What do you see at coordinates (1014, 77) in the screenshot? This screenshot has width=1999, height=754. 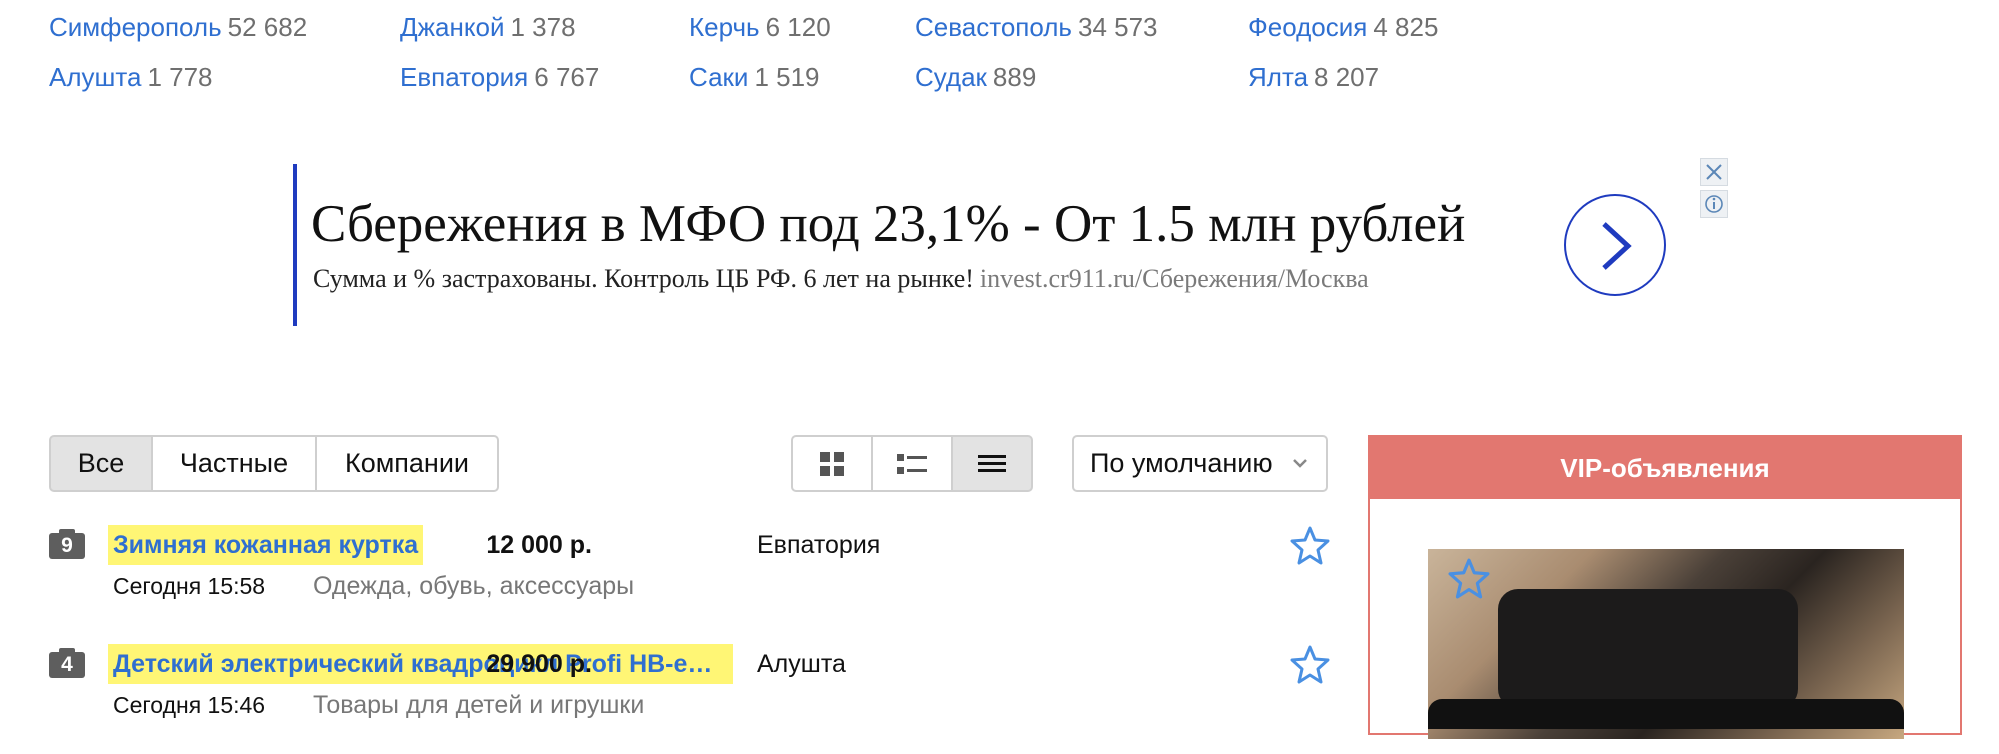 I see `city-count: 889` at bounding box center [1014, 77].